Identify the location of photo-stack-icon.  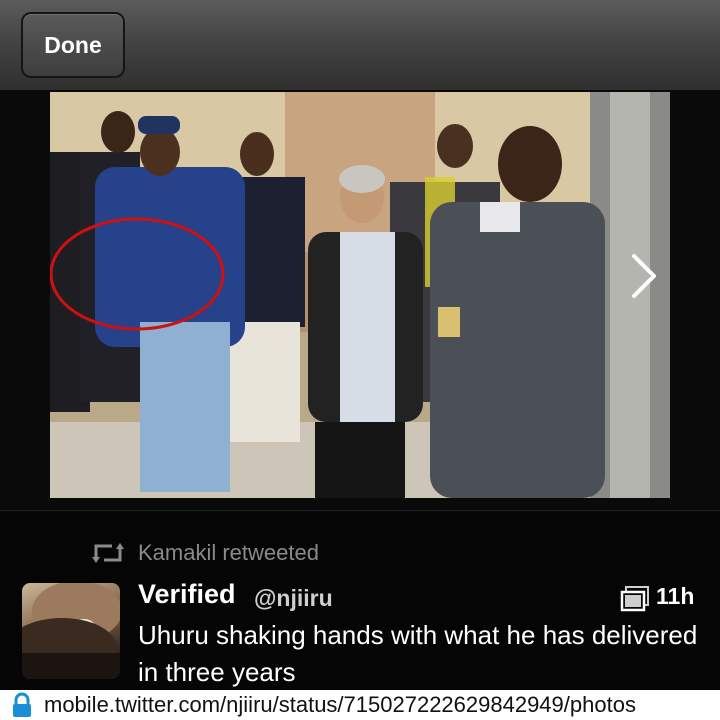
(634, 599).